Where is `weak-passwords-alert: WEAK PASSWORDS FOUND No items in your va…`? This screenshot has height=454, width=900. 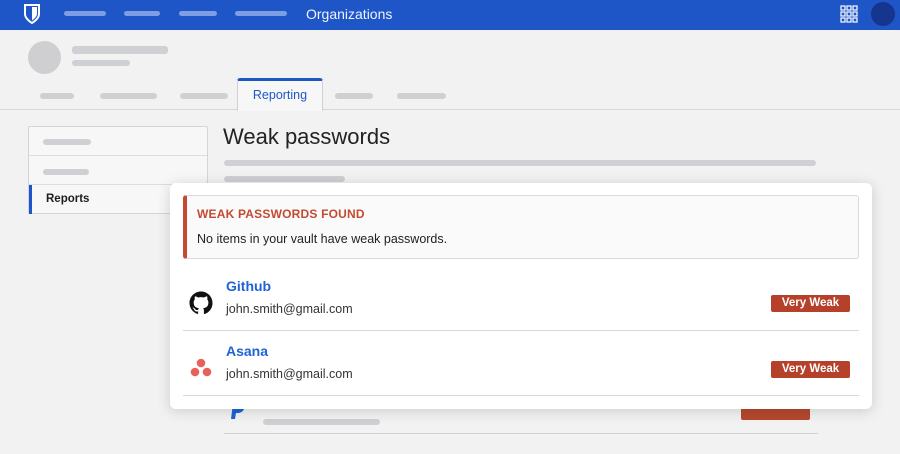
weak-passwords-alert: WEAK PASSWORDS FOUND No items in your va… is located at coordinates (521, 227).